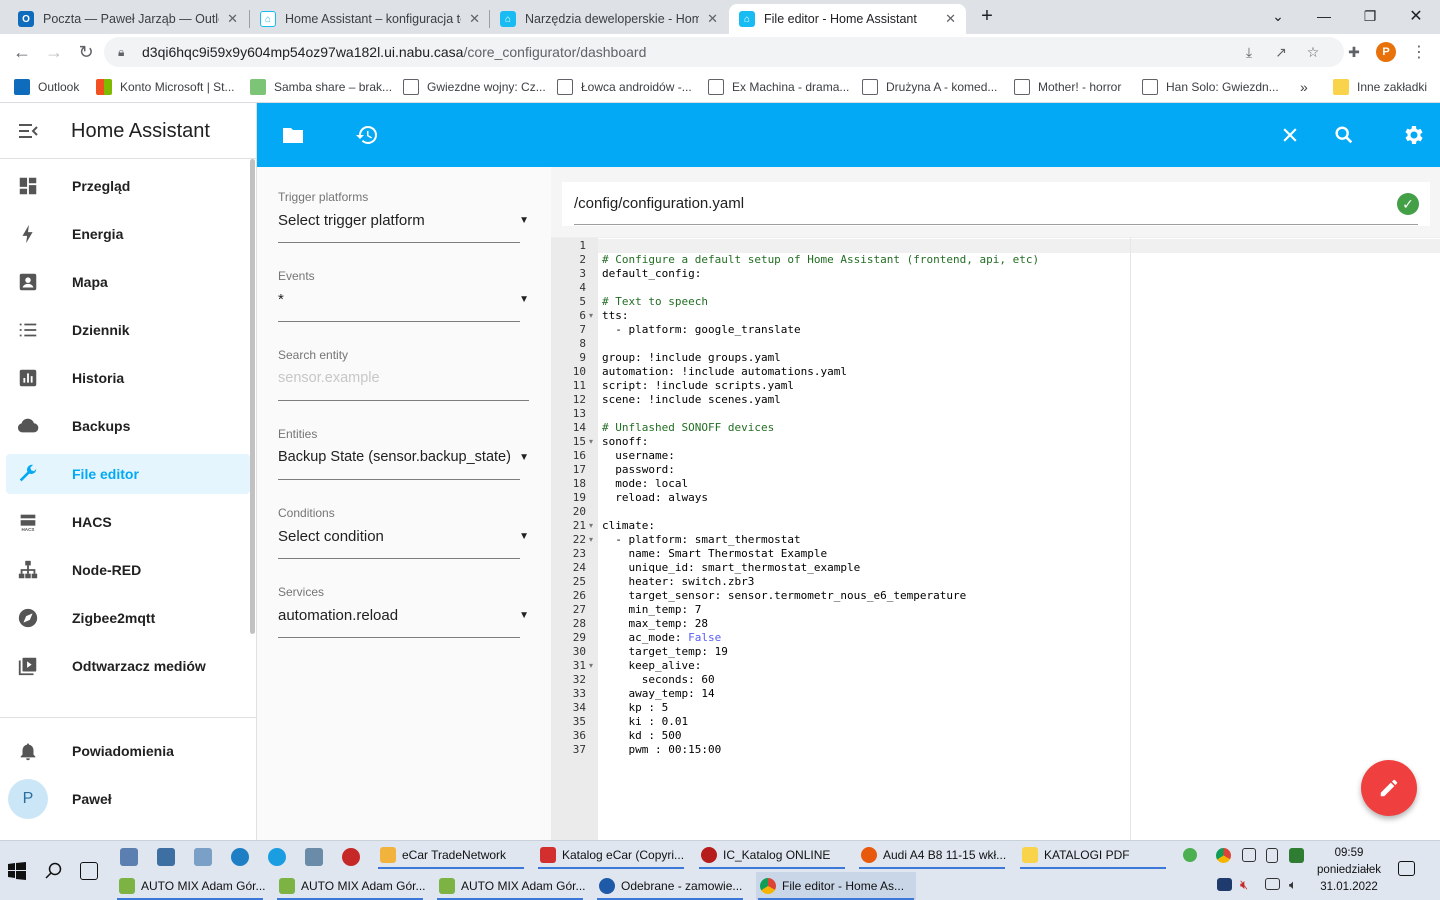 This screenshot has height=900, width=1440. Describe the element at coordinates (46, 87) in the screenshot. I see `bookmark-outlook: Outlook` at that location.